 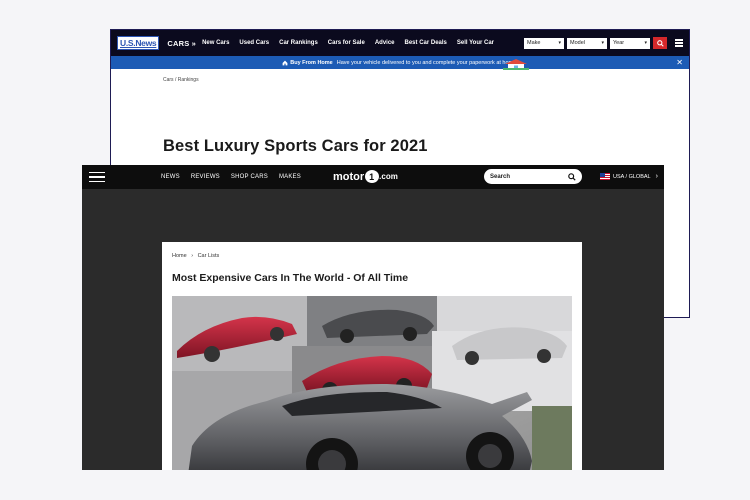 I want to click on motor1-nav-links: NEWS REVIEWS SHOP CARS MAKES, so click(x=236, y=177).